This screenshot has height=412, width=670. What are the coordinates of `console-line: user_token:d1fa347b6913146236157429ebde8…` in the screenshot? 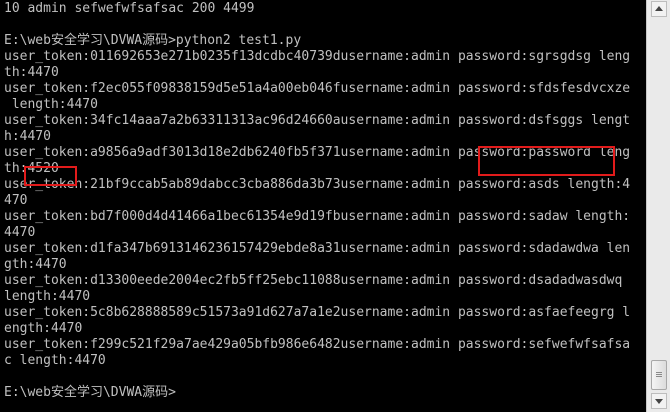 It's located at (317, 248).